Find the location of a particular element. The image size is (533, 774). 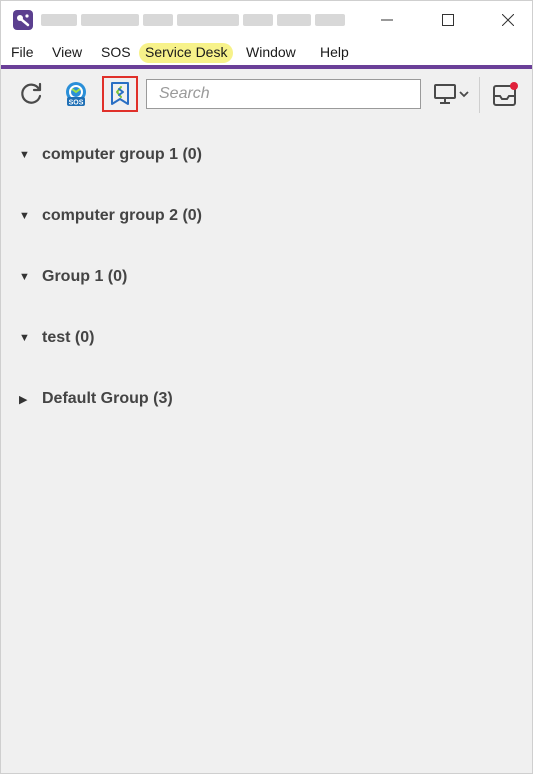

toolbar-divider is located at coordinates (479, 95).